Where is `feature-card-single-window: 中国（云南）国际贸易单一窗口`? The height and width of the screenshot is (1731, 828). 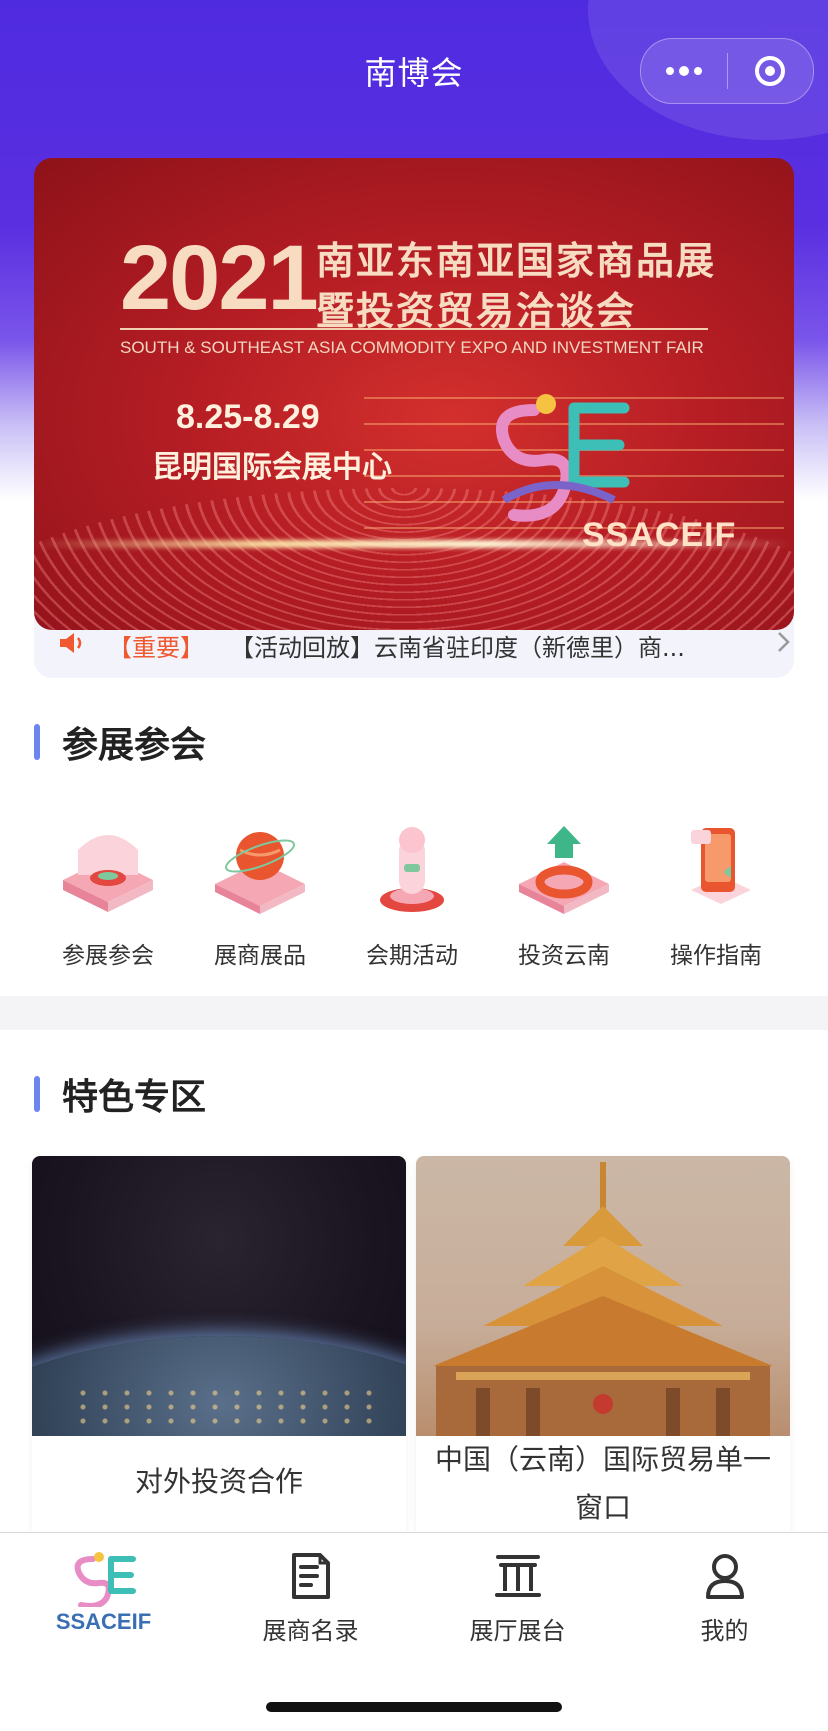
feature-card-single-window: 中国（云南）国际贸易单一窗口 is located at coordinates (603, 1346).